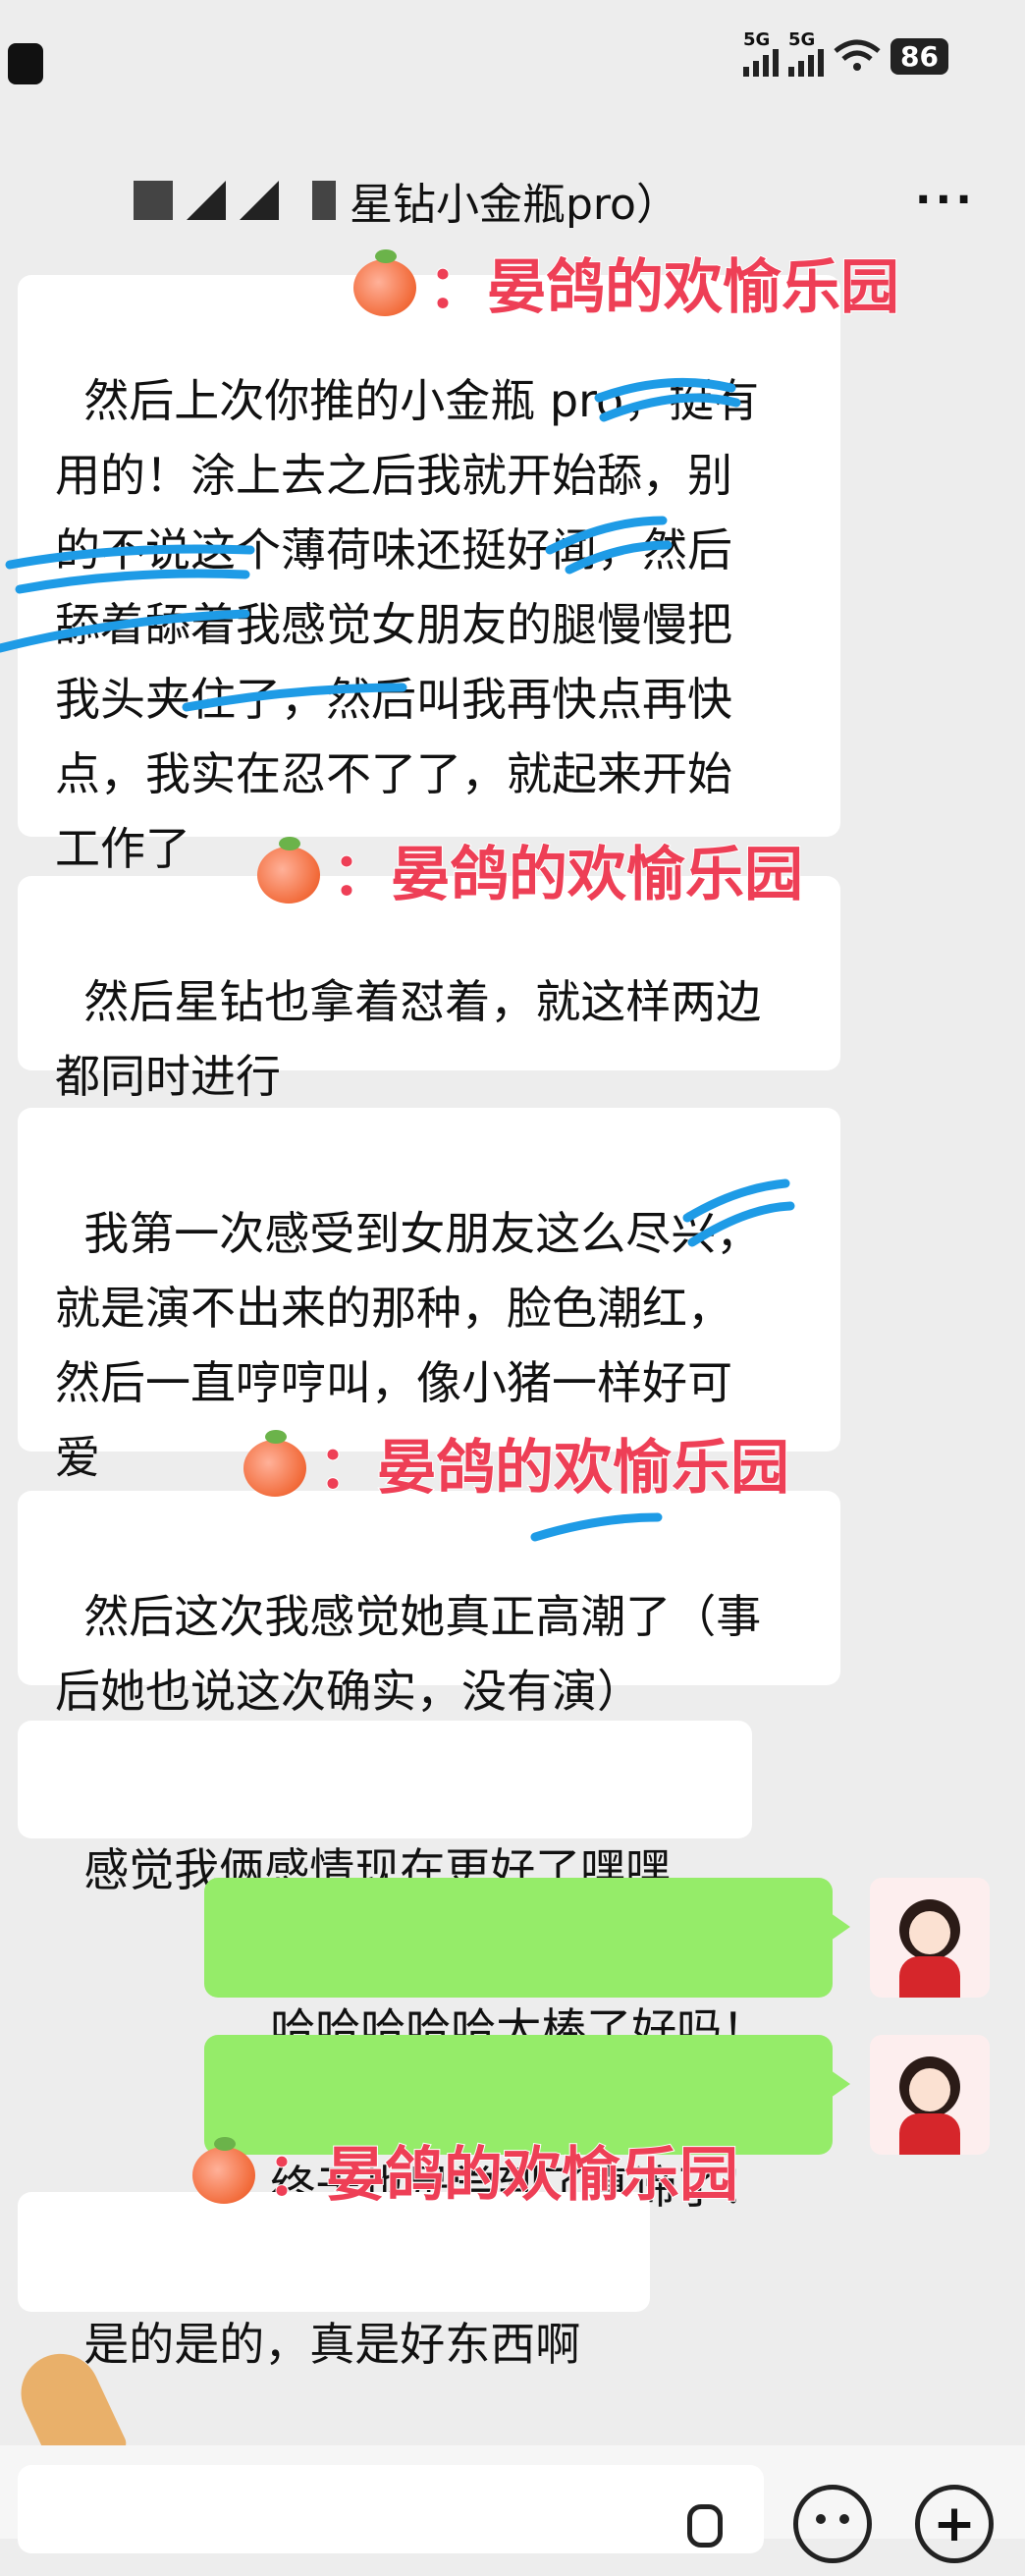  I want to click on network-label: 5G, so click(757, 39).